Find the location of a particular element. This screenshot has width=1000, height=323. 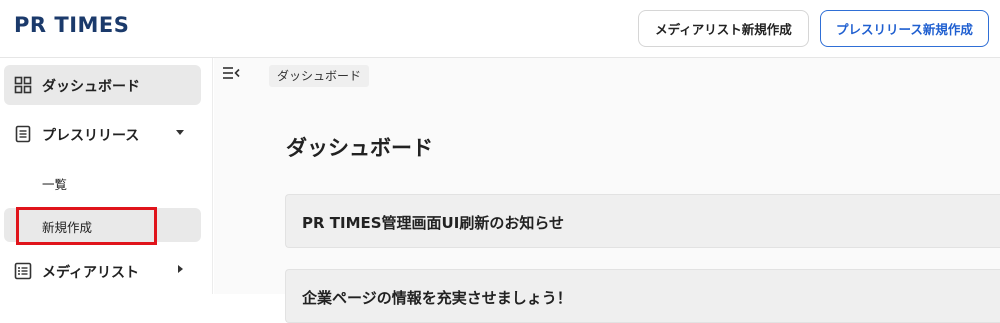

sidebar-item-dashboard: ダッシュボード is located at coordinates (102, 85).